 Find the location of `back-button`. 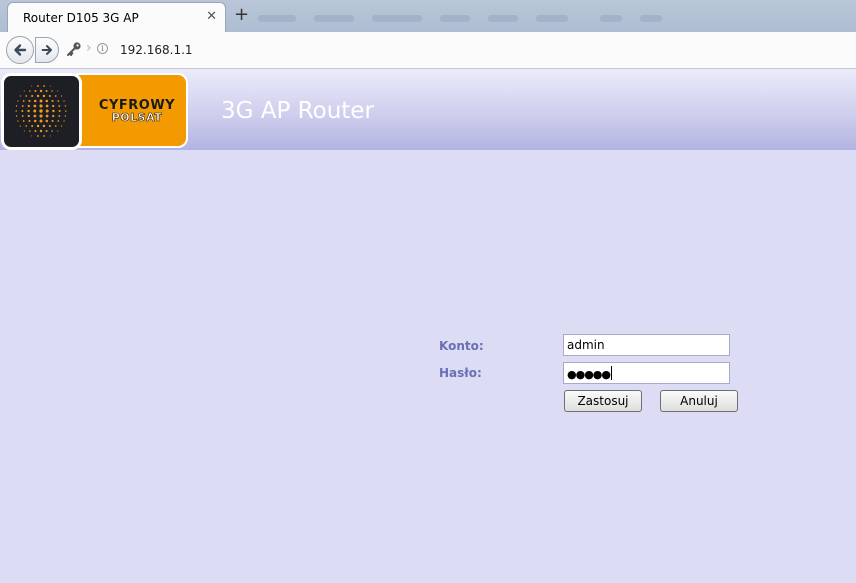

back-button is located at coordinates (20, 50).